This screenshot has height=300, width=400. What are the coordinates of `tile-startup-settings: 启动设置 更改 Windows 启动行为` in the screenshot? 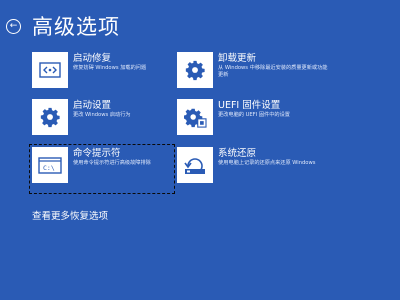 It's located at (102, 121).